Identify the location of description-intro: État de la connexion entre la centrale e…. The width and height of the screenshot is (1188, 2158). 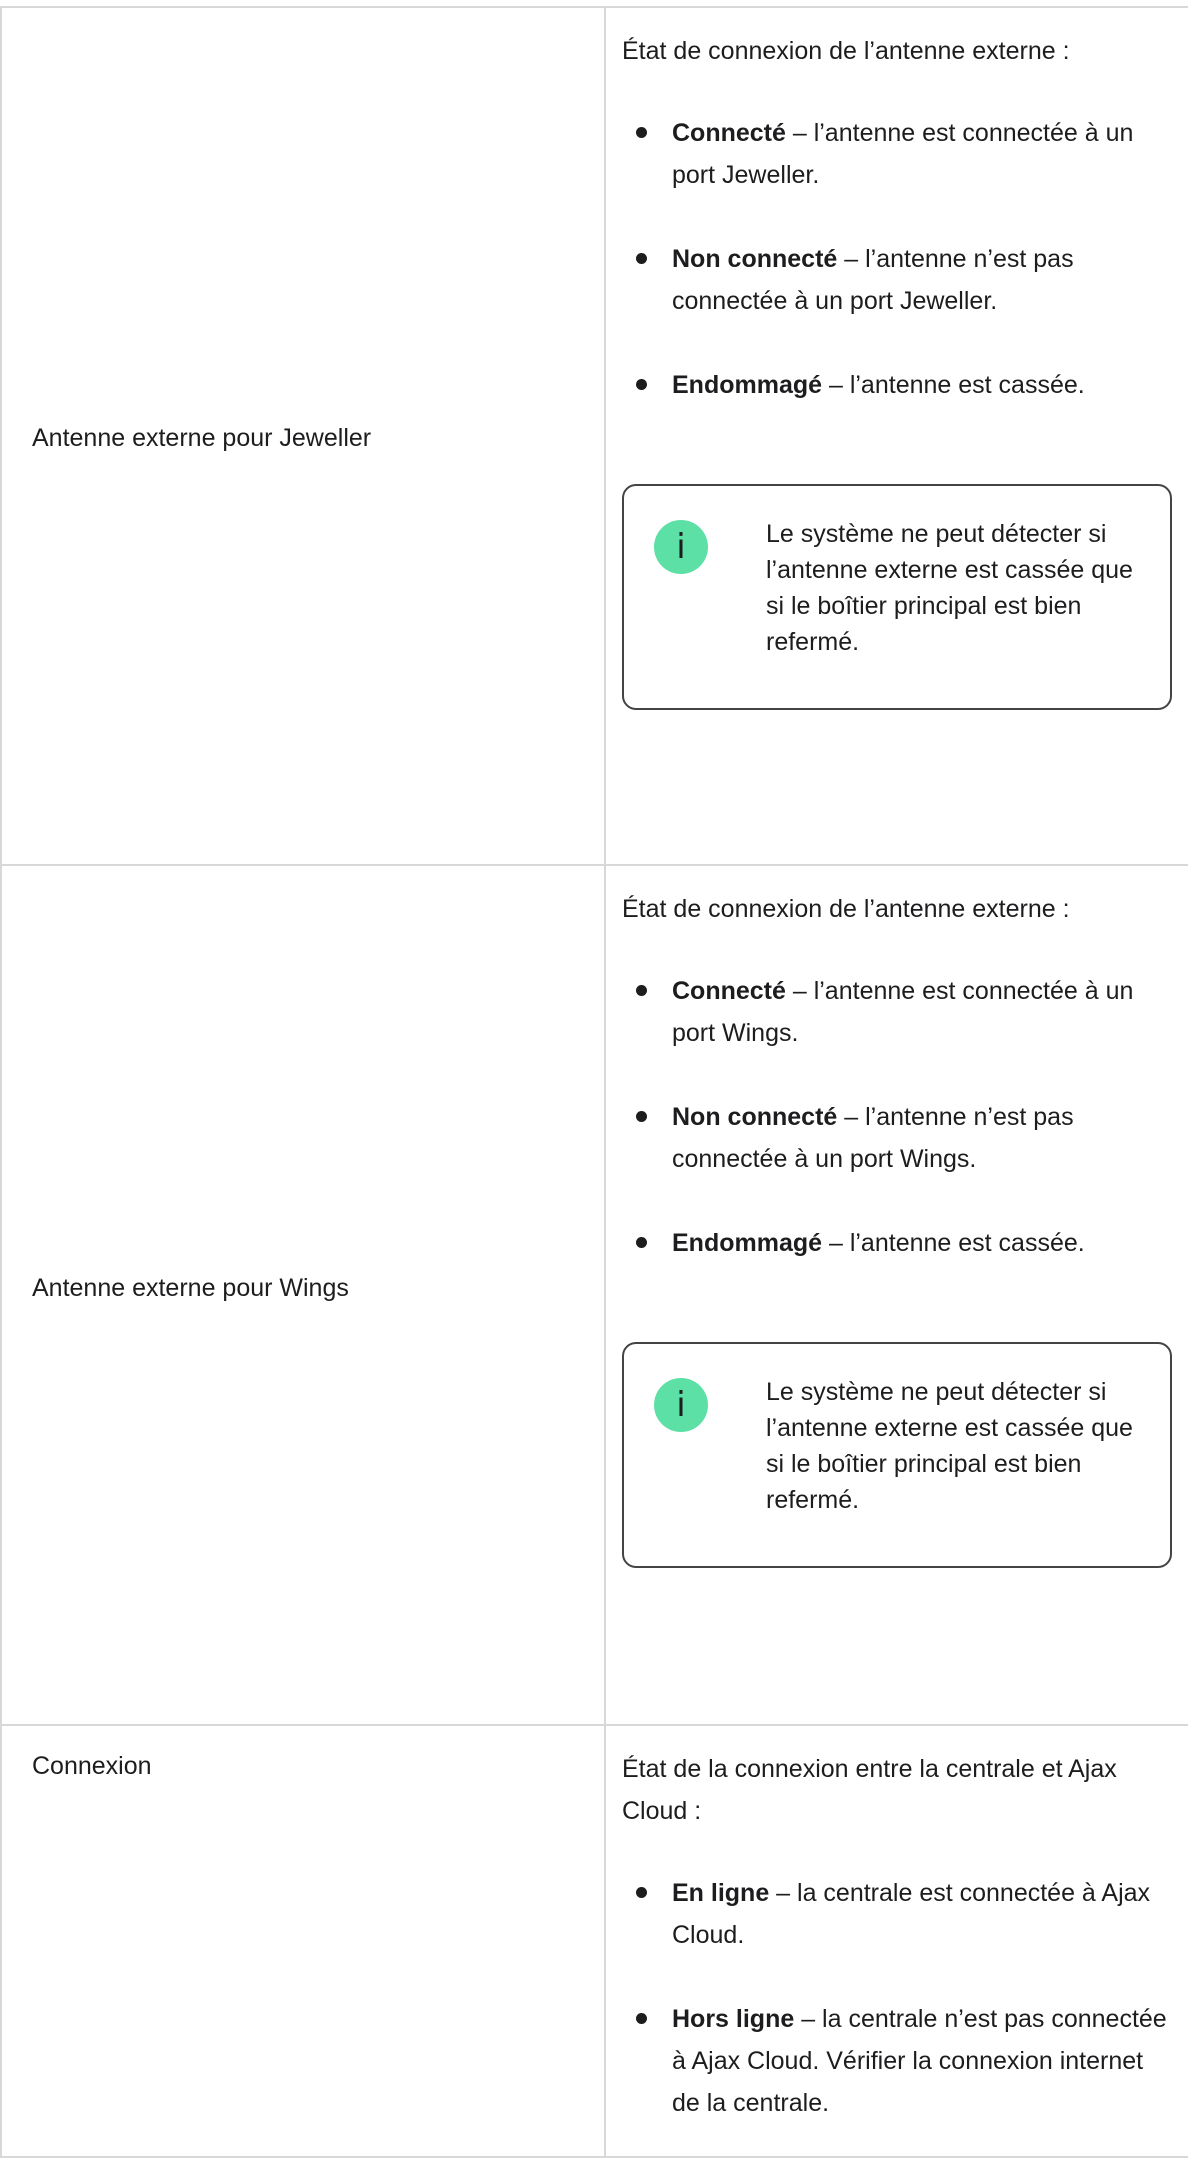
(869, 1790).